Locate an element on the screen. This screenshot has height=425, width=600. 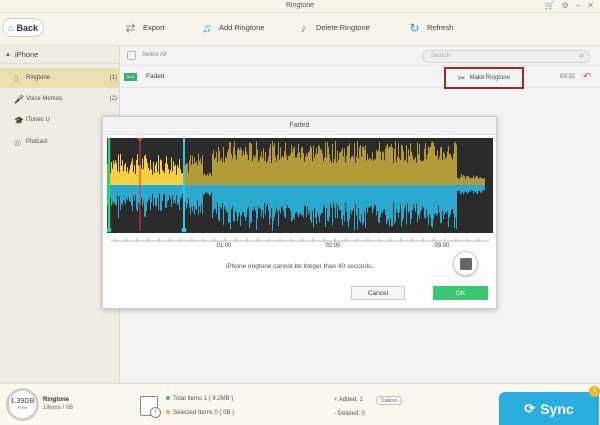
footer-cancel-button: Cancel is located at coordinates (389, 400).